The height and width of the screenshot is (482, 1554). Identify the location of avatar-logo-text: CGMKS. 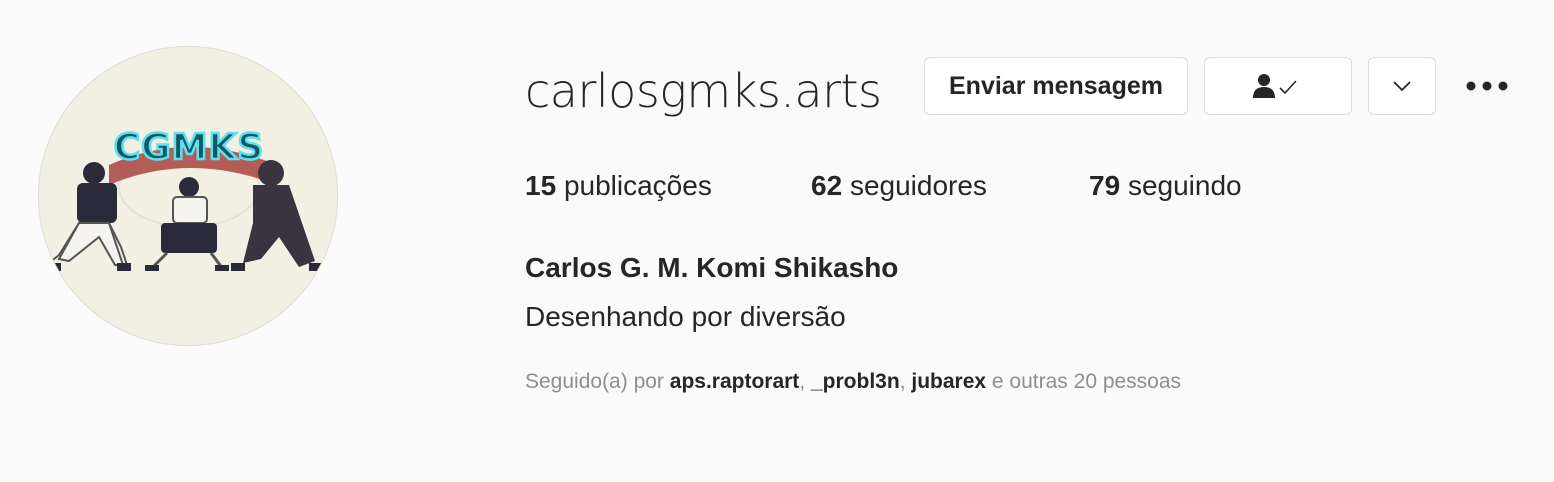
(189, 147).